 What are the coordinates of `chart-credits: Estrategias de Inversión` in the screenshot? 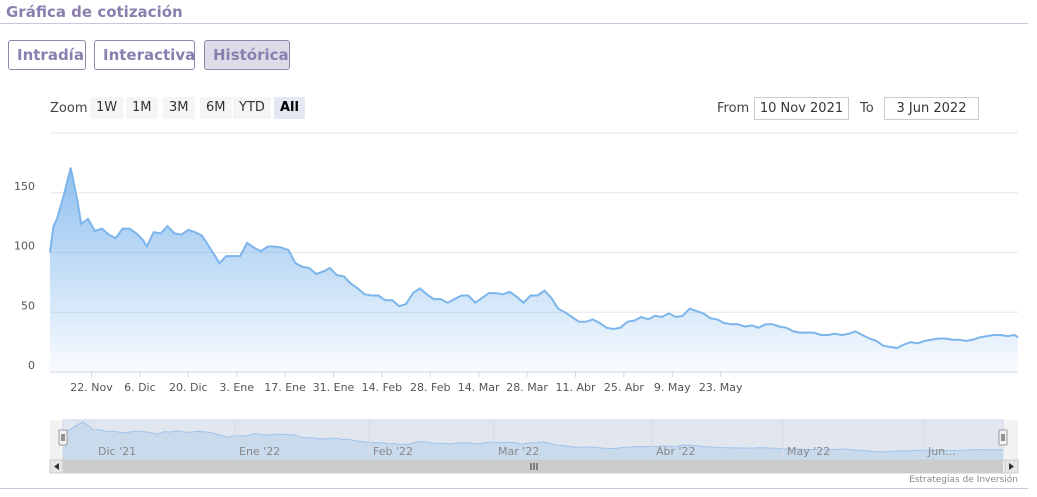 It's located at (963, 480).